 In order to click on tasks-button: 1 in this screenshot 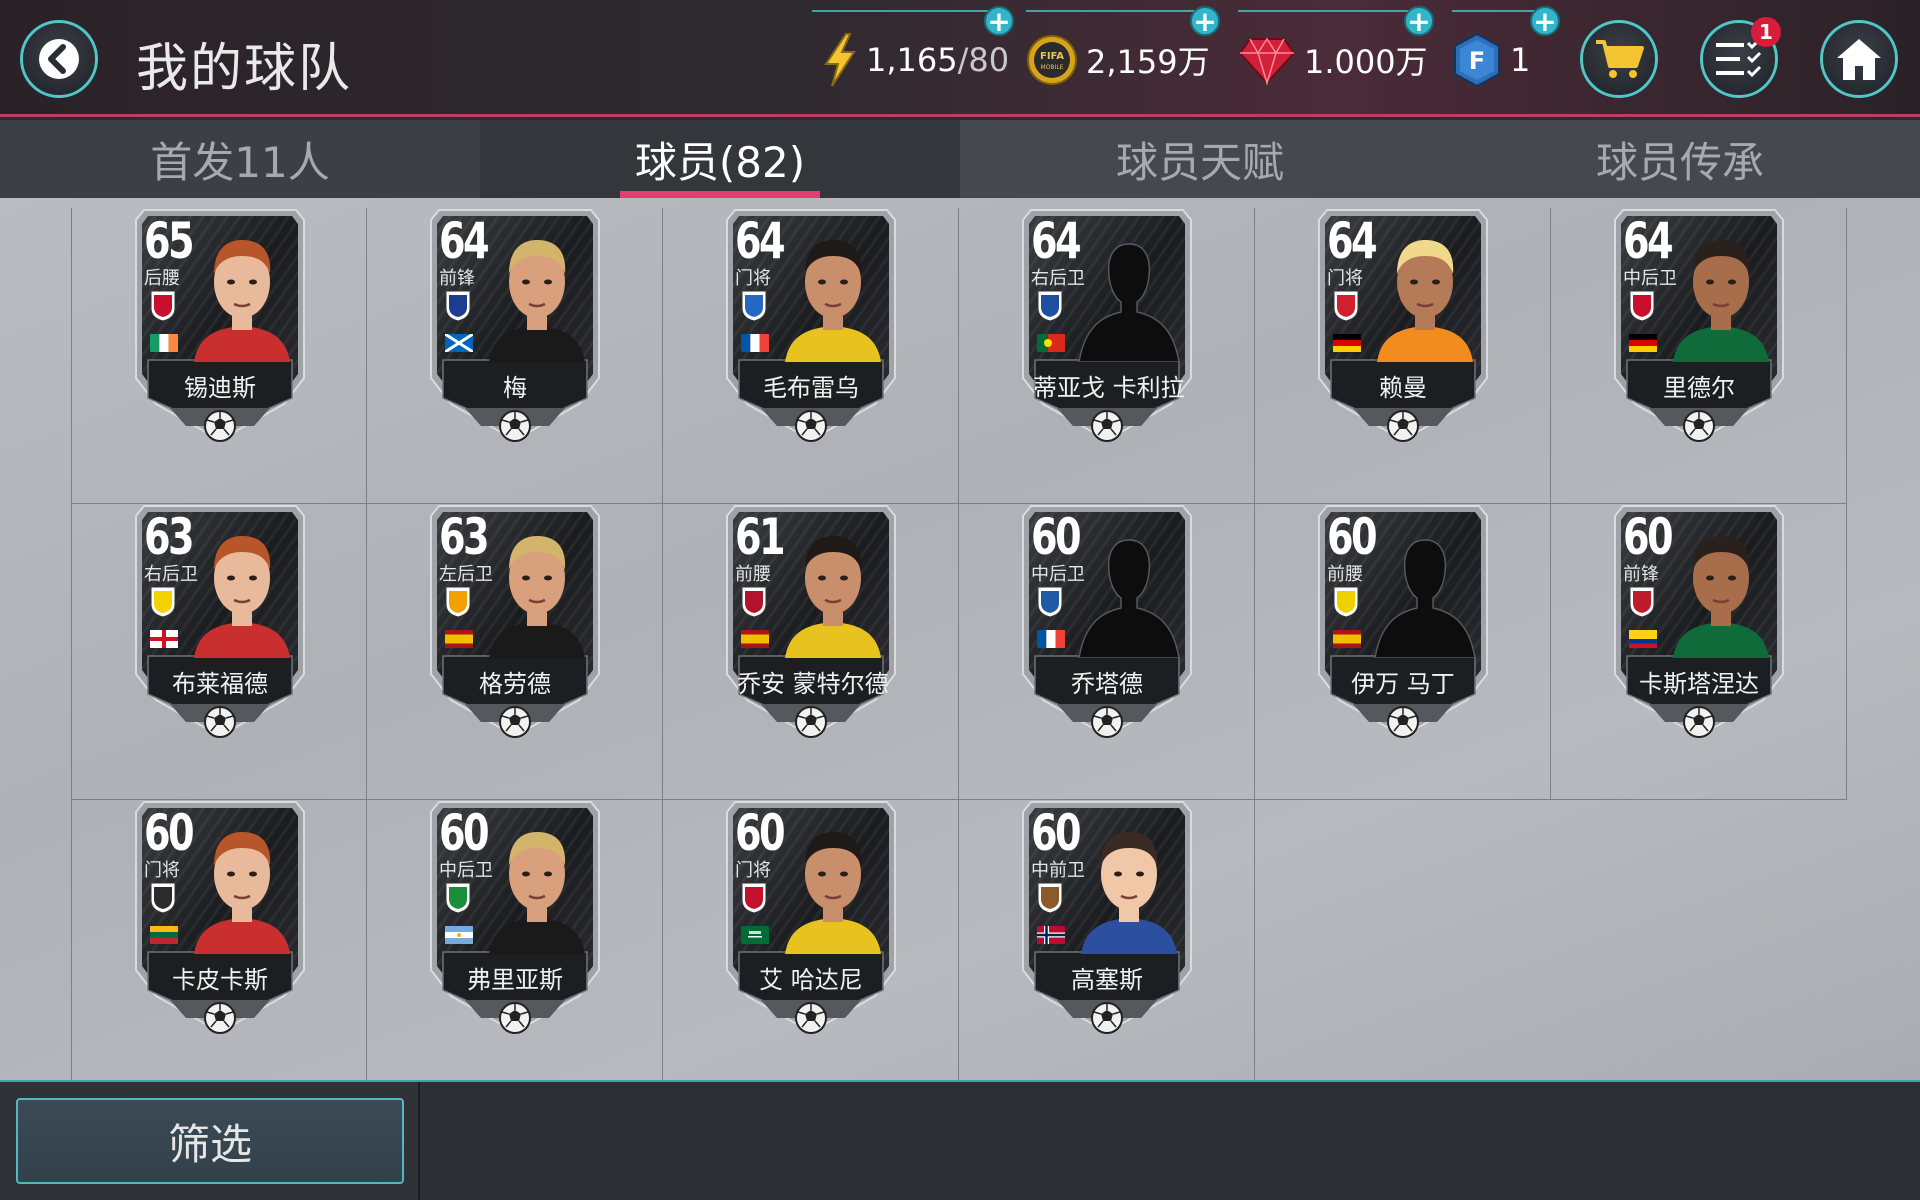, I will do `click(1740, 57)`.